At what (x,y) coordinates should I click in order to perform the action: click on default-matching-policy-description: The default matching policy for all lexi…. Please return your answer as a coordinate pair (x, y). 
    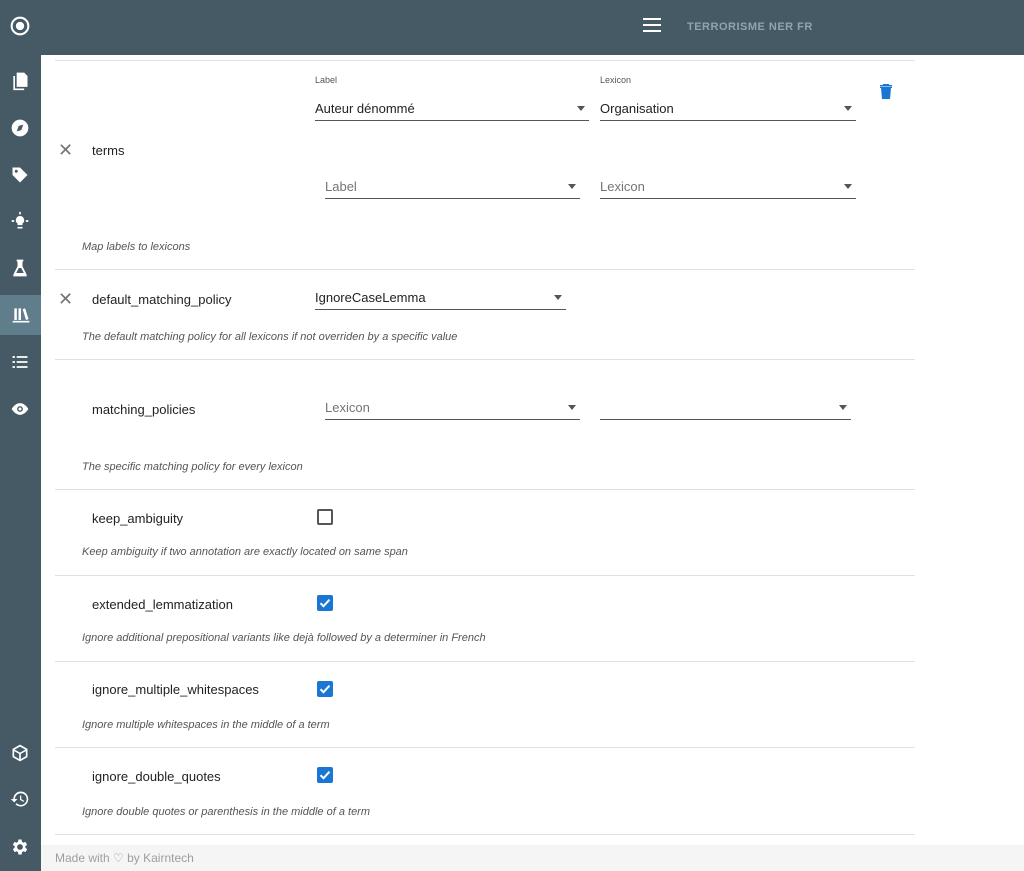
    Looking at the image, I should click on (270, 337).